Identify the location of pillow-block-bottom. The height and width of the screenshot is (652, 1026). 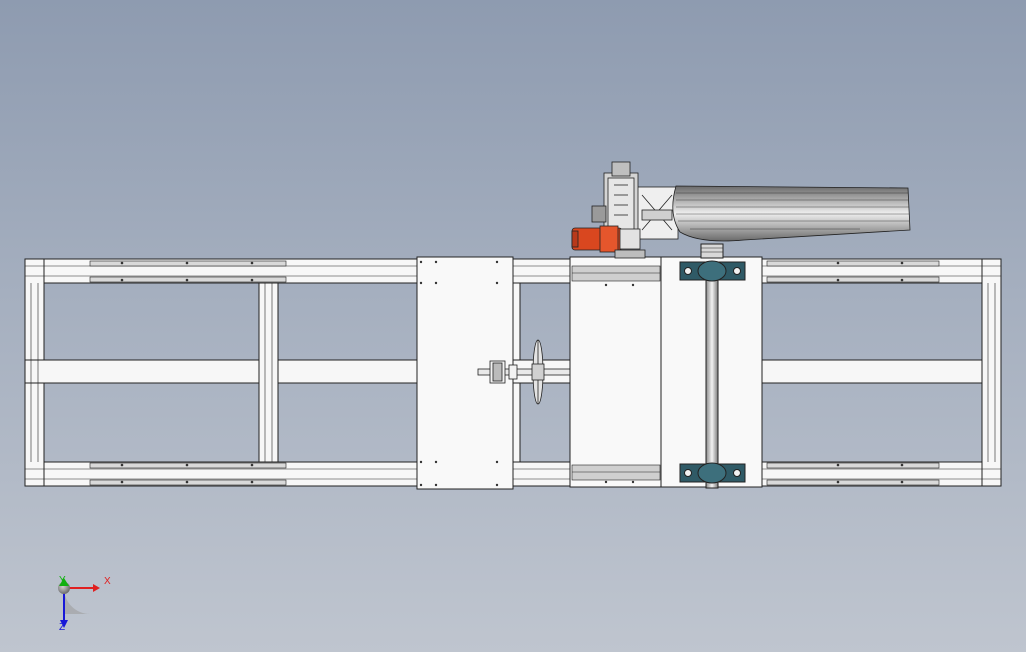
(712, 473).